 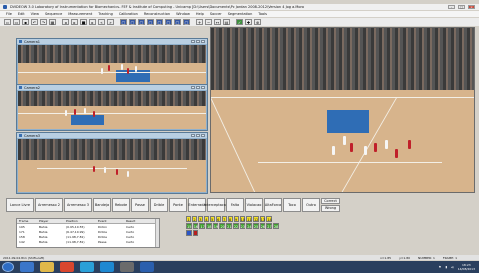 I want to click on close-button: ×, so click(x=471, y=7).